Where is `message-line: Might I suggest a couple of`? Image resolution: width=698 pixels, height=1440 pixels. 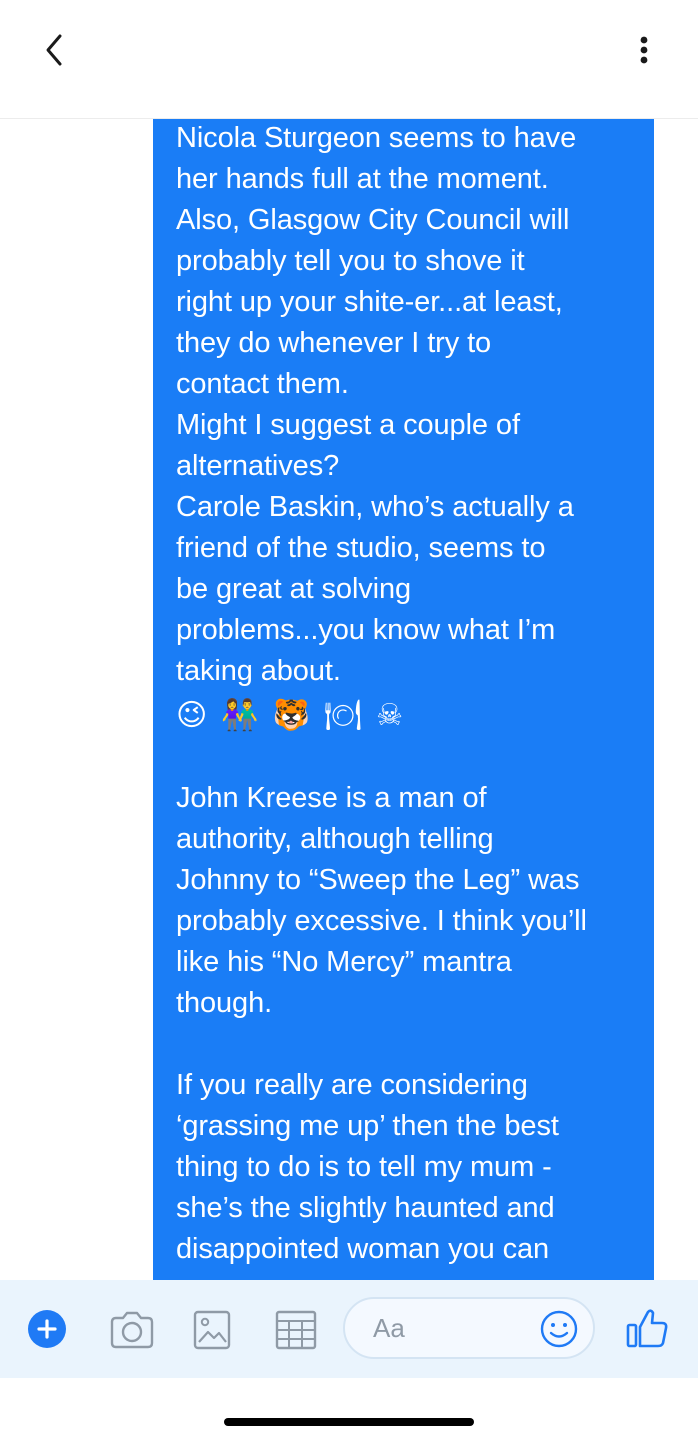 message-line: Might I suggest a couple of is located at coordinates (348, 425).